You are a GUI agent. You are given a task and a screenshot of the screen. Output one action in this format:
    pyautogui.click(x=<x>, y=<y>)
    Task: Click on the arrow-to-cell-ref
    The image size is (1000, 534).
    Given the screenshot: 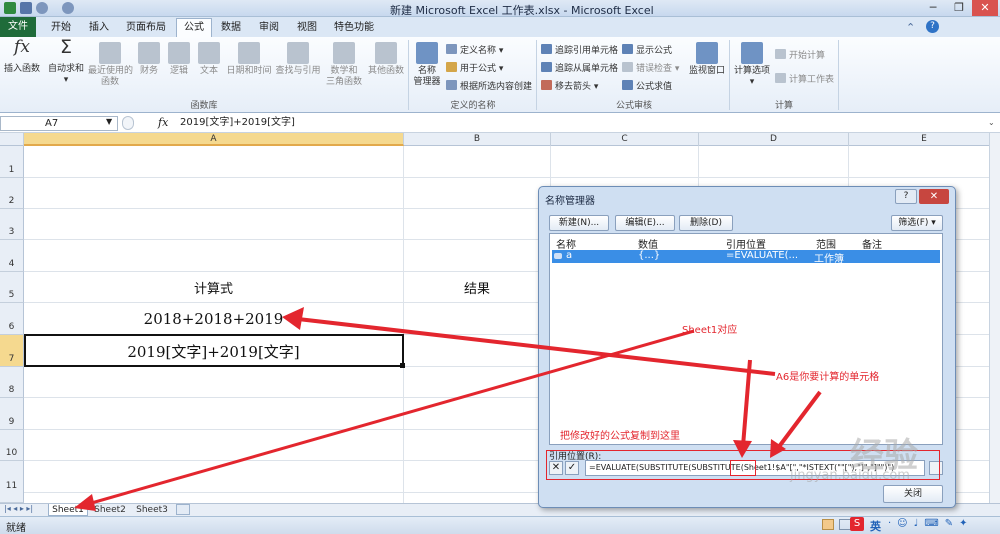 What is the action you would take?
    pyautogui.click(x=799, y=420)
    